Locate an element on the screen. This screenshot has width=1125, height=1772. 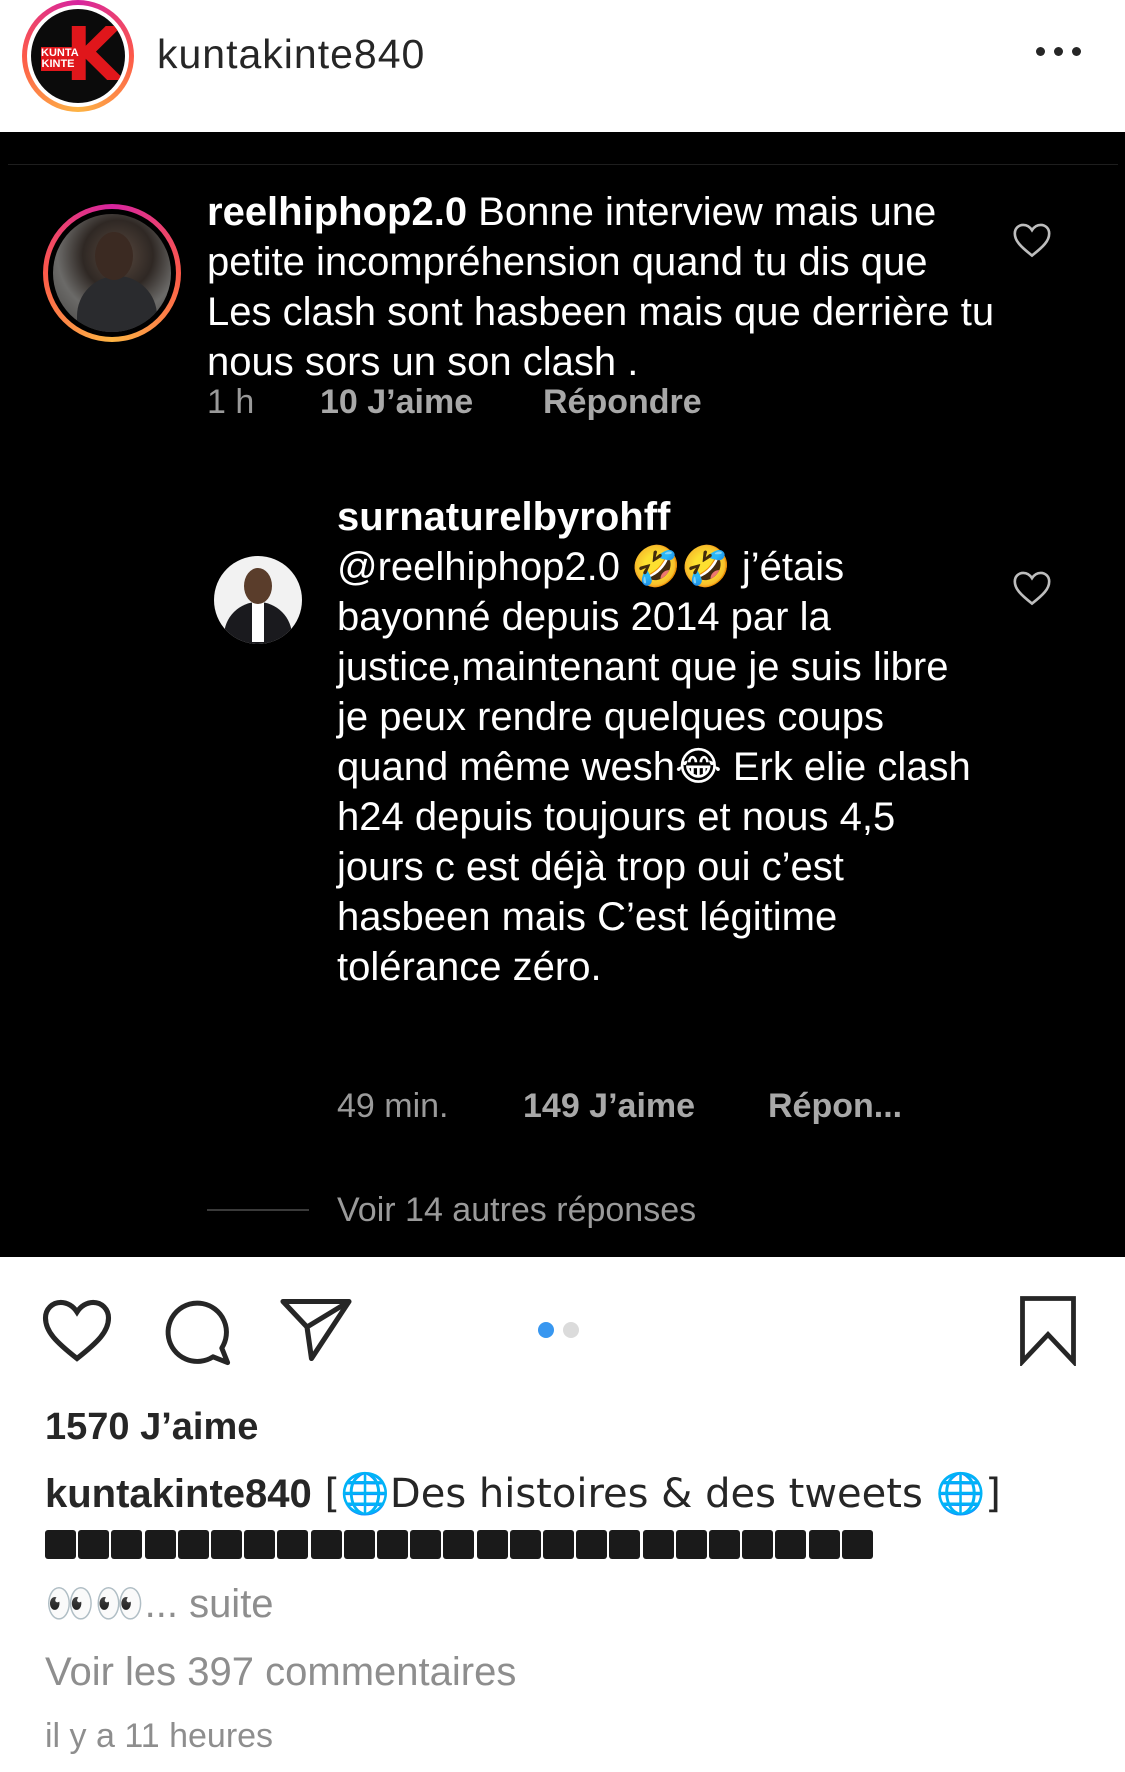
caption-continued: 👀👀... suite is located at coordinates (159, 1604).